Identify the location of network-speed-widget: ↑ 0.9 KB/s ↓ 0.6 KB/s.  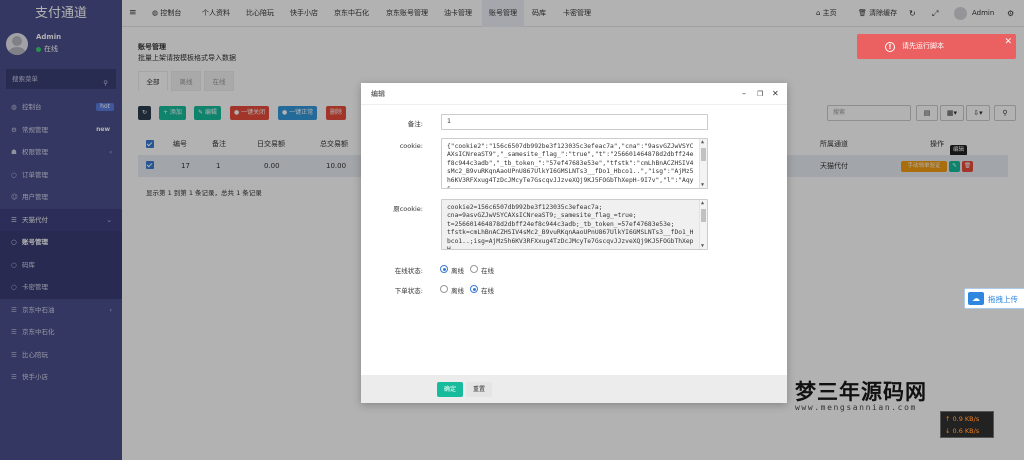
(967, 424).